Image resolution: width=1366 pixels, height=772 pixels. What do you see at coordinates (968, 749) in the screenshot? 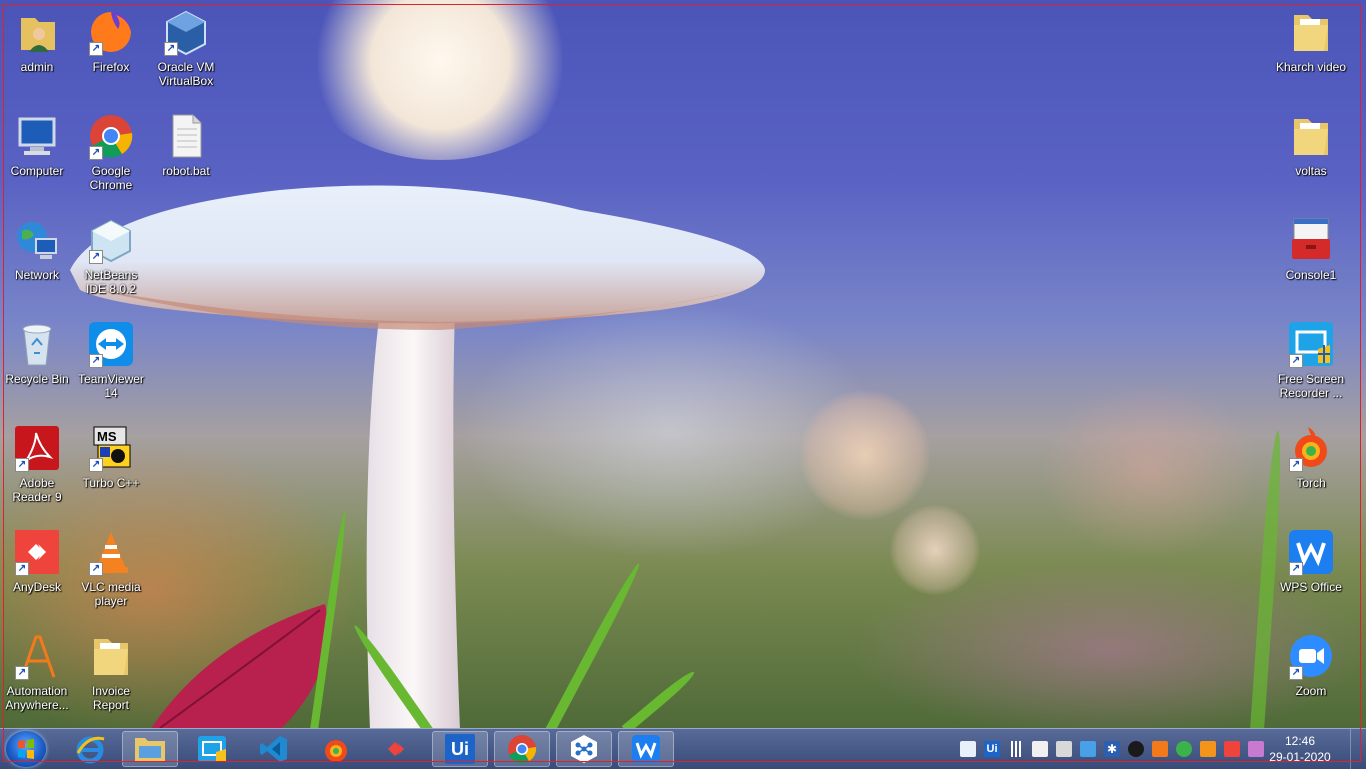
I see `cloud-icon` at bounding box center [968, 749].